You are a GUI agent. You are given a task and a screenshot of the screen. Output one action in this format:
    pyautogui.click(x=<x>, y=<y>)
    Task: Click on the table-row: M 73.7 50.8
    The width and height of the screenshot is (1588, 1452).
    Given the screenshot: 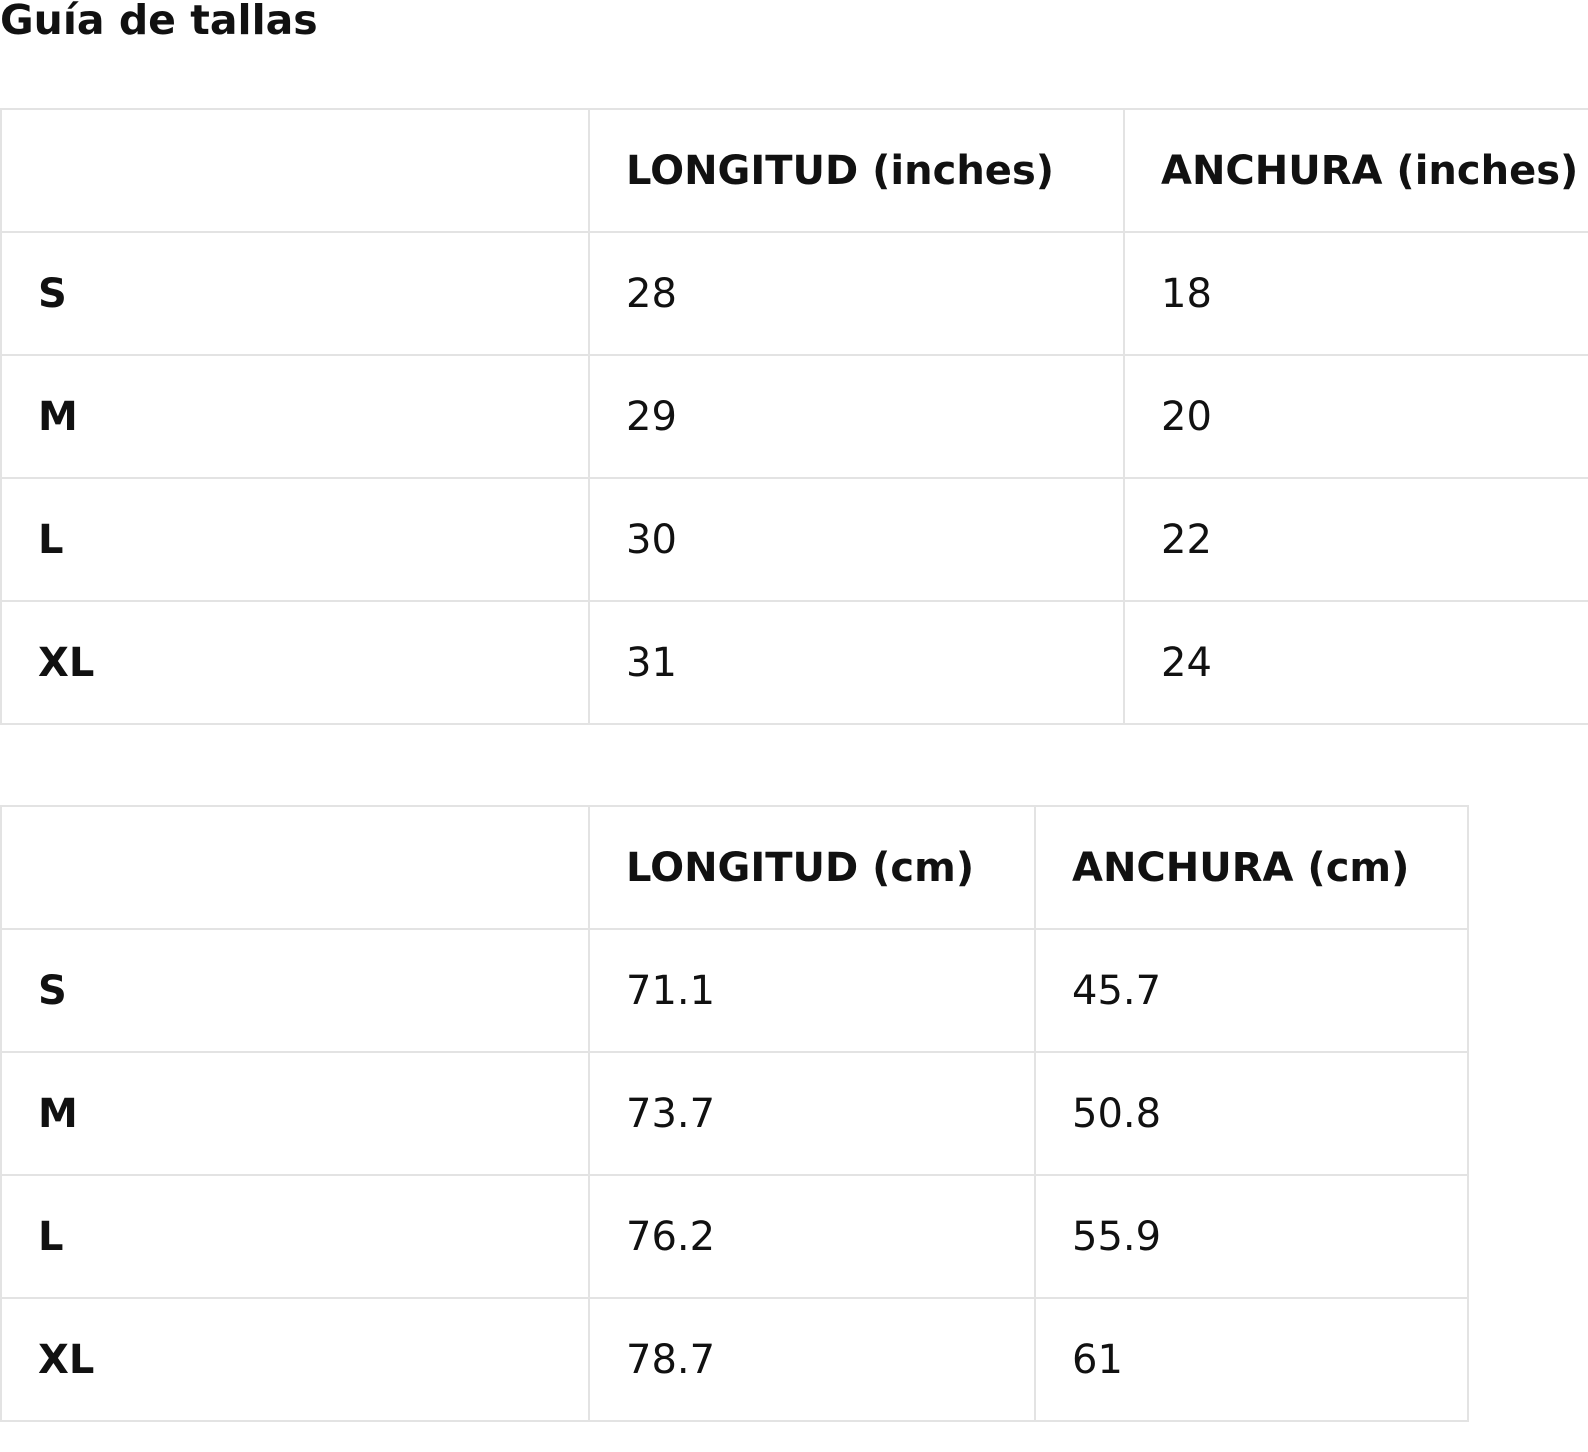 What is the action you would take?
    pyautogui.click(x=734, y=1113)
    